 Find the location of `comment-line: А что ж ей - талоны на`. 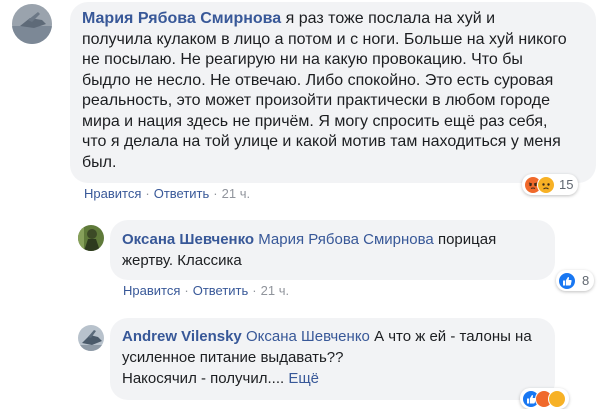

comment-line: А что ж ей - талоны на is located at coordinates (453, 336).